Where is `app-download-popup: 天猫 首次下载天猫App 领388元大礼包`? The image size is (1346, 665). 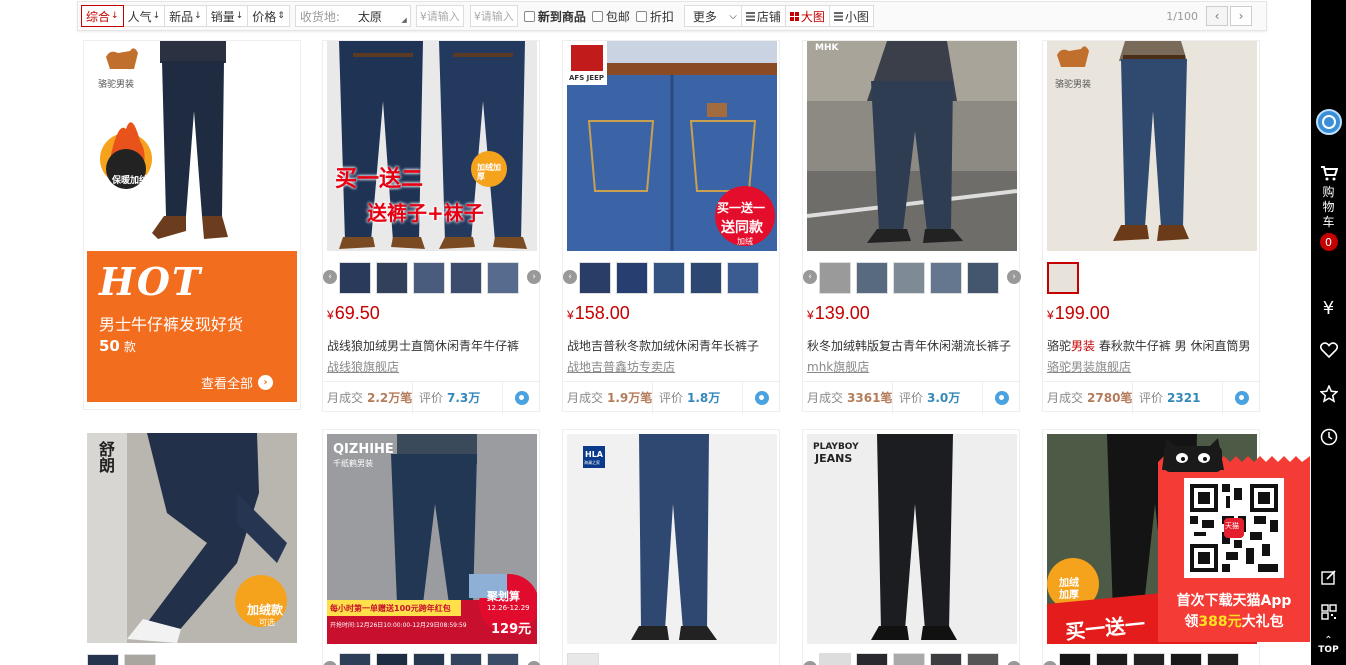 app-download-popup: 天猫 首次下载天猫App 领388元大礼包 is located at coordinates (1234, 538).